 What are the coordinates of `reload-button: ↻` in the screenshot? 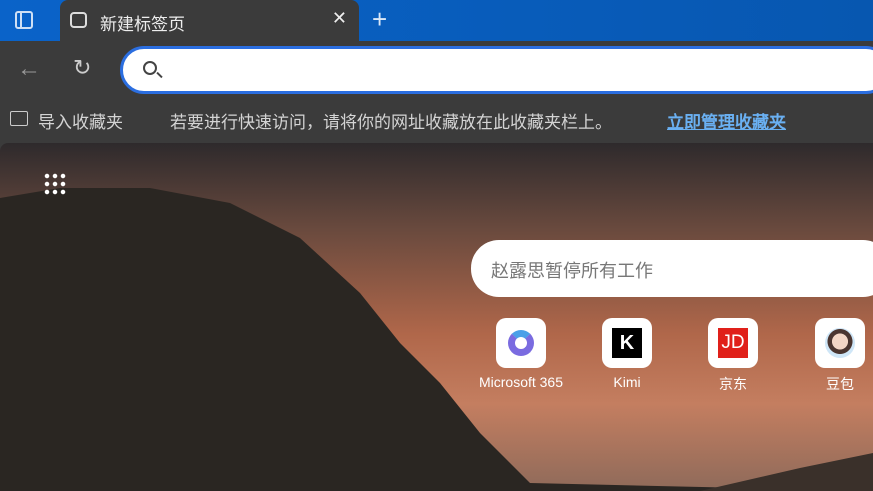 It's located at (82, 68).